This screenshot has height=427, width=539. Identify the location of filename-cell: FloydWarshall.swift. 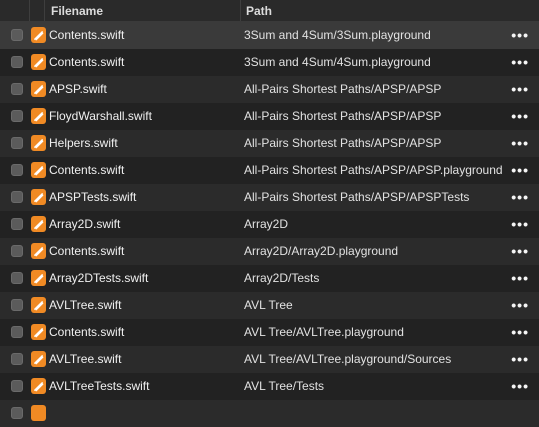
(100, 116).